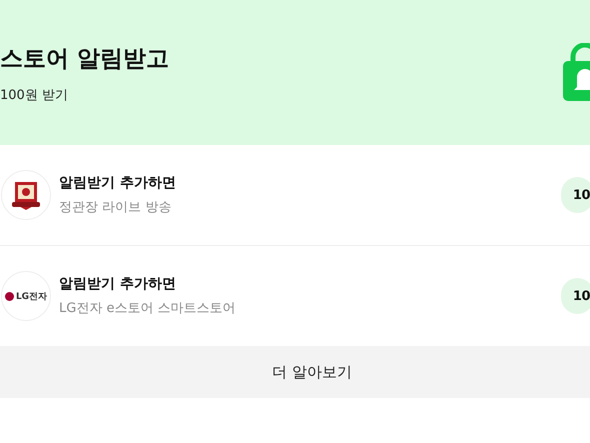 This screenshot has height=443, width=590. What do you see at coordinates (148, 308) in the screenshot?
I see `store-name: LG전자 e스토어 스마트스토어` at bounding box center [148, 308].